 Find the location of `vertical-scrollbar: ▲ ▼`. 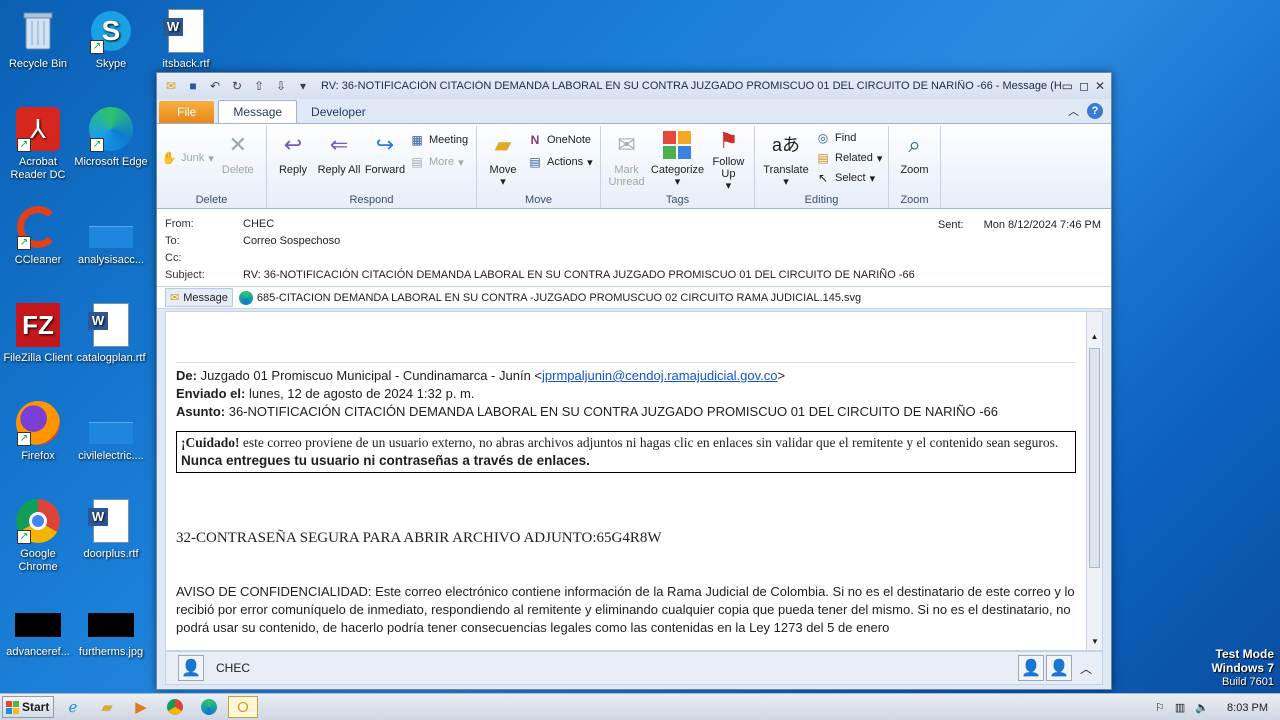

vertical-scrollbar: ▲ ▼ is located at coordinates (1094, 481).